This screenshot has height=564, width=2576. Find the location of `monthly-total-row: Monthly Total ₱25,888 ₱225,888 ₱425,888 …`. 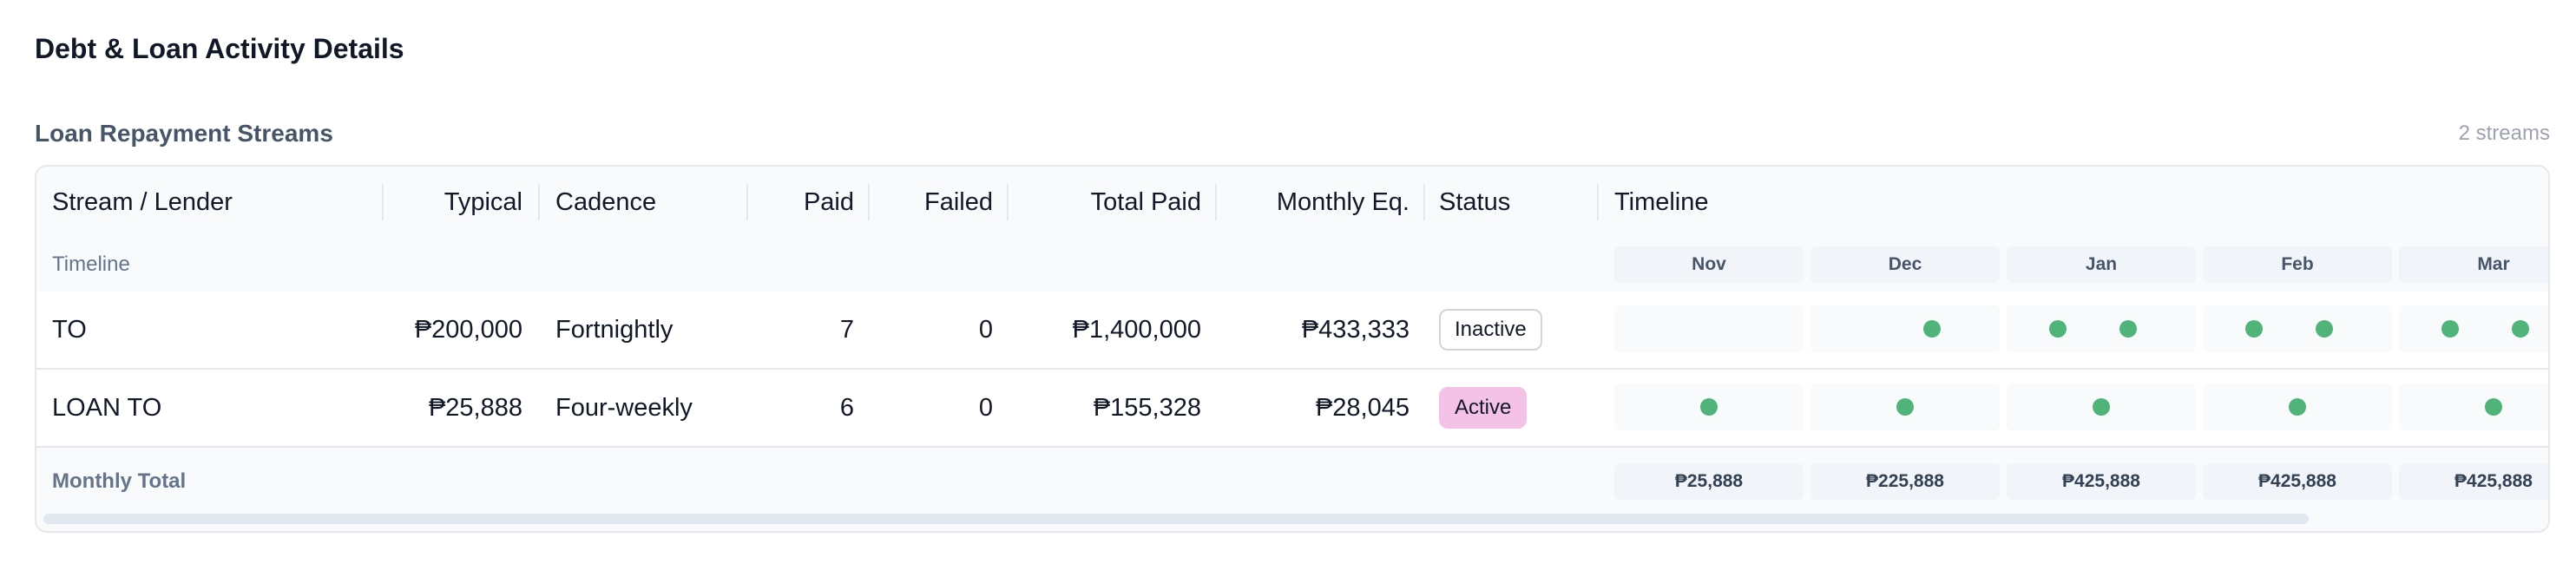

monthly-total-row: Monthly Total ₱25,888 ₱225,888 ₱425,888 … is located at coordinates (1292, 489).